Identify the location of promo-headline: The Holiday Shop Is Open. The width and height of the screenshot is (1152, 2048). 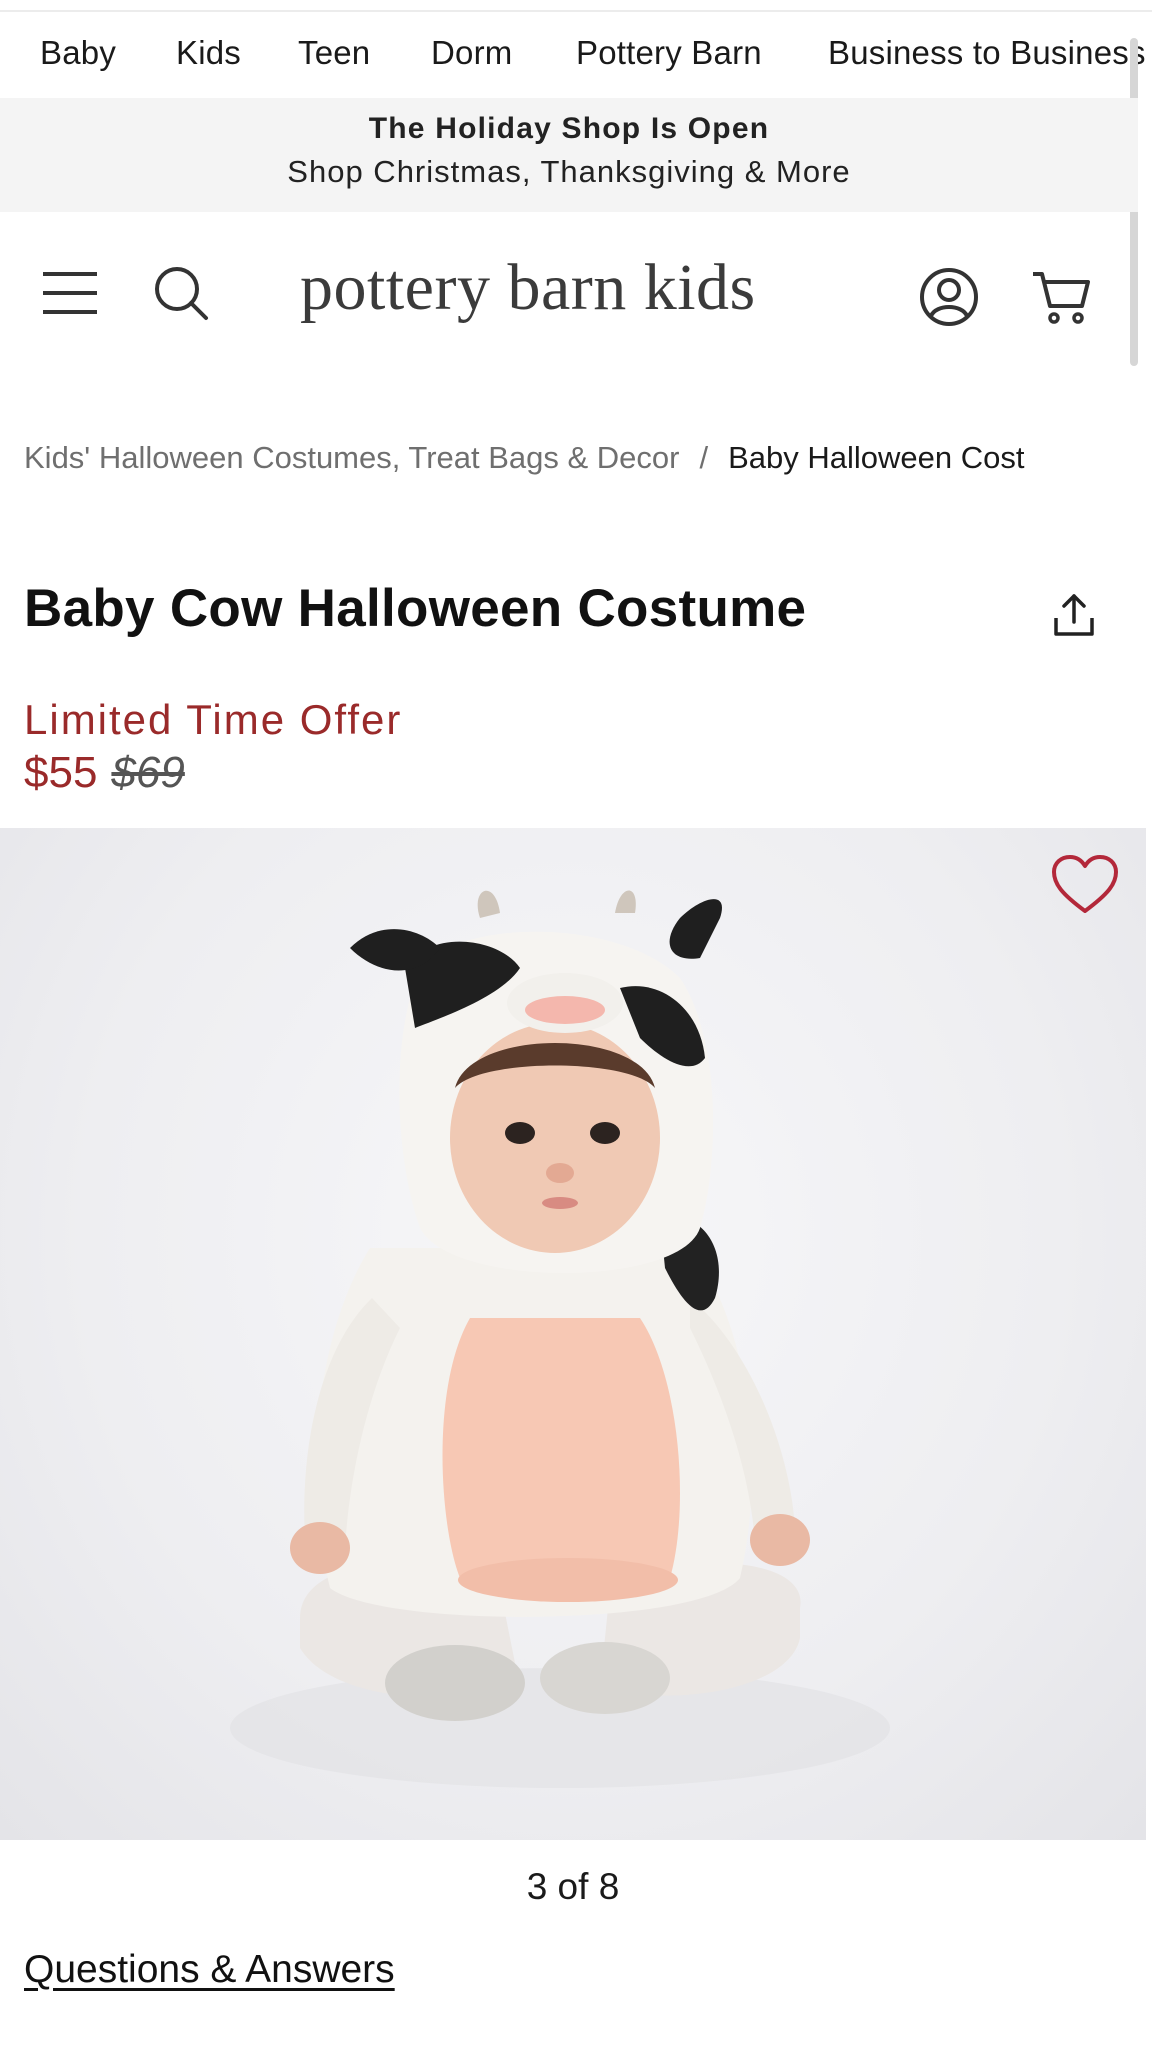
(569, 128).